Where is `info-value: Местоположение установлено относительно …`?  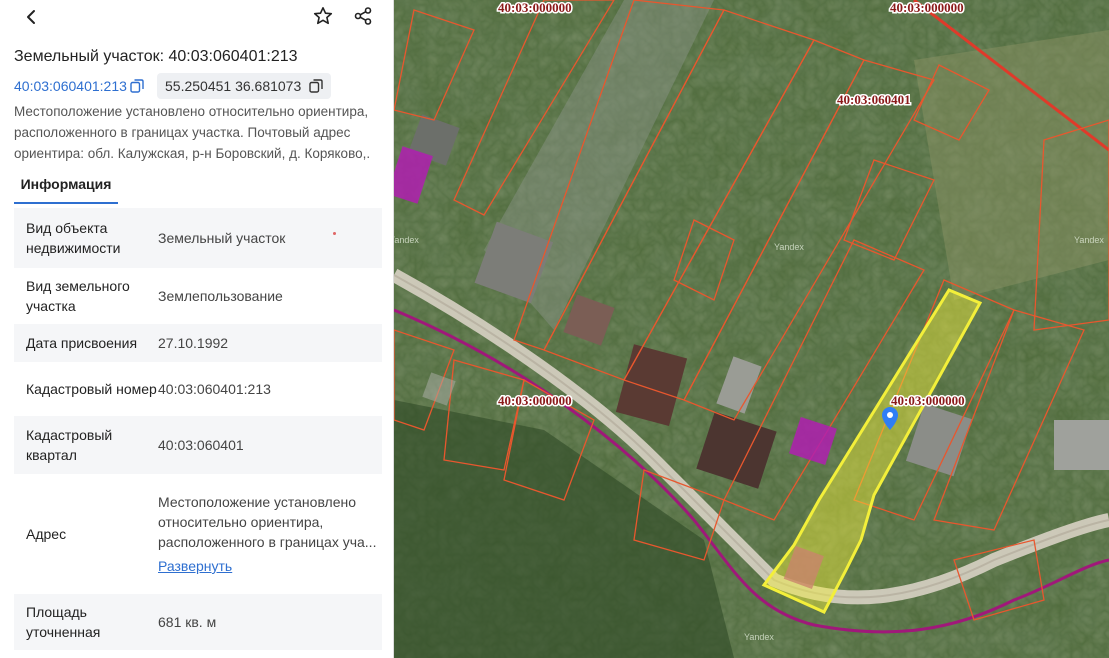
info-value: Местоположение установлено относительно … is located at coordinates (270, 534).